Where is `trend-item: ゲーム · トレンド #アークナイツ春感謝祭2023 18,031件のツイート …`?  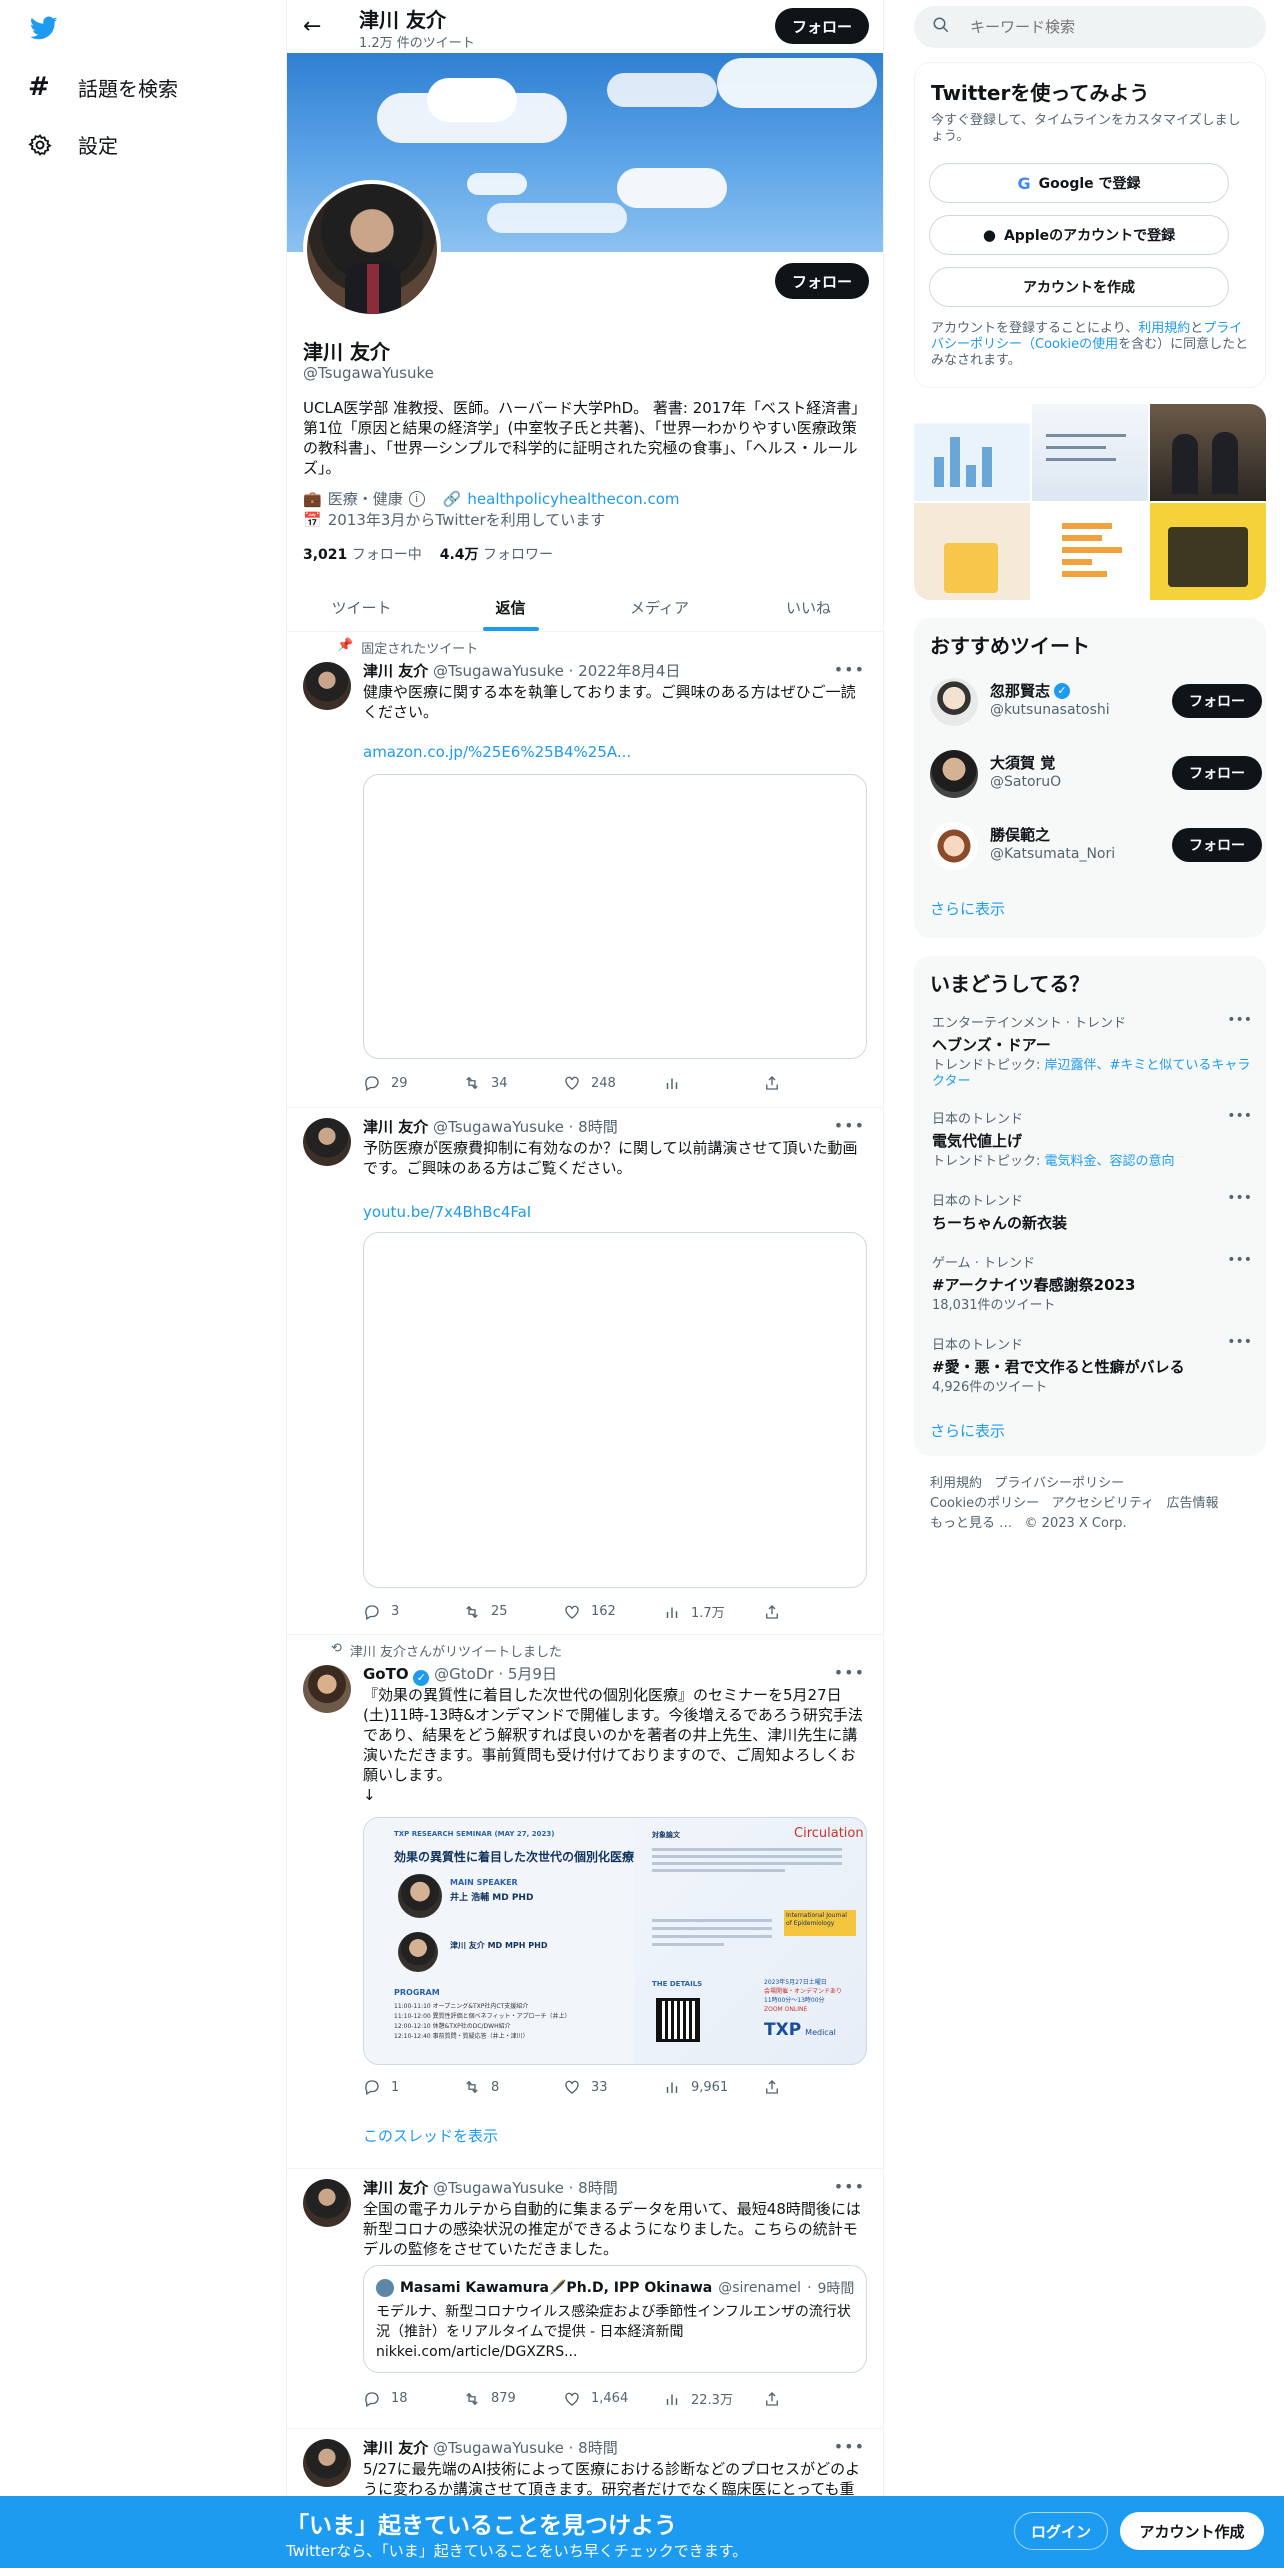
trend-item: ゲーム · トレンド #アークナイツ春感謝祭2023 18,031件のツイート … is located at coordinates (1092, 1283).